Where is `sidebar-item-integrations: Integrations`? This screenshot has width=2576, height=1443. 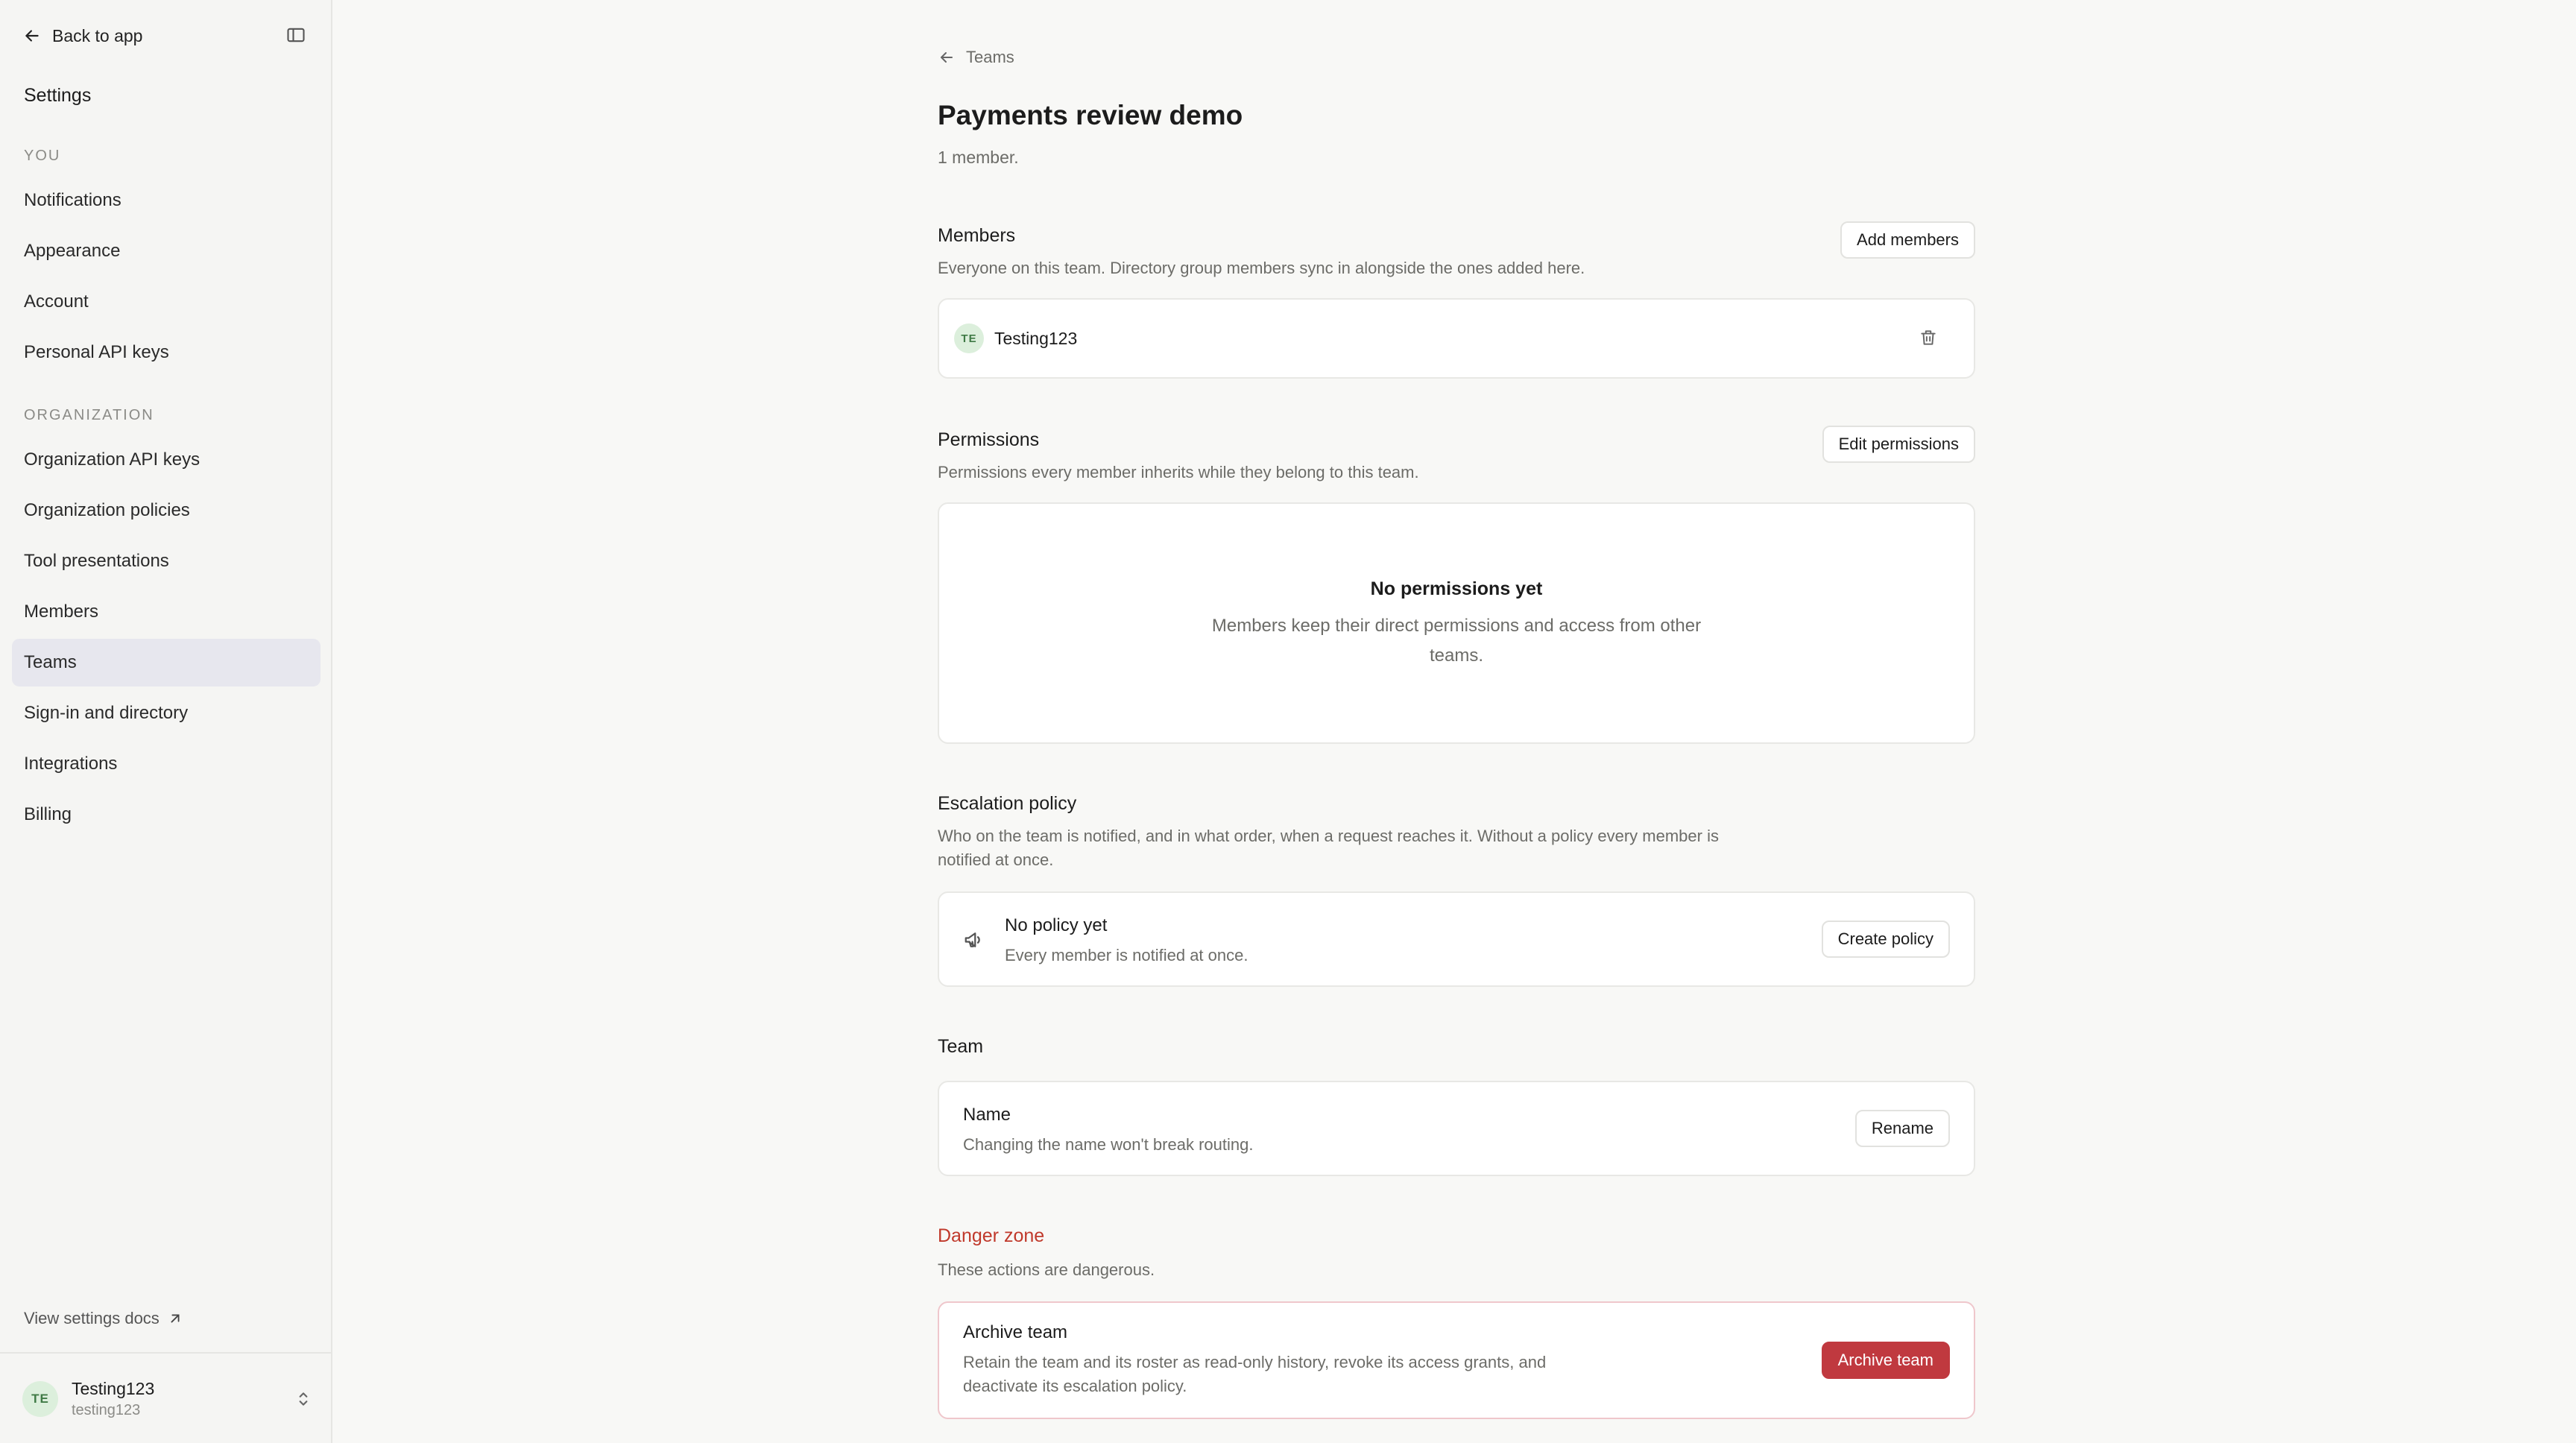 sidebar-item-integrations: Integrations is located at coordinates (166, 764).